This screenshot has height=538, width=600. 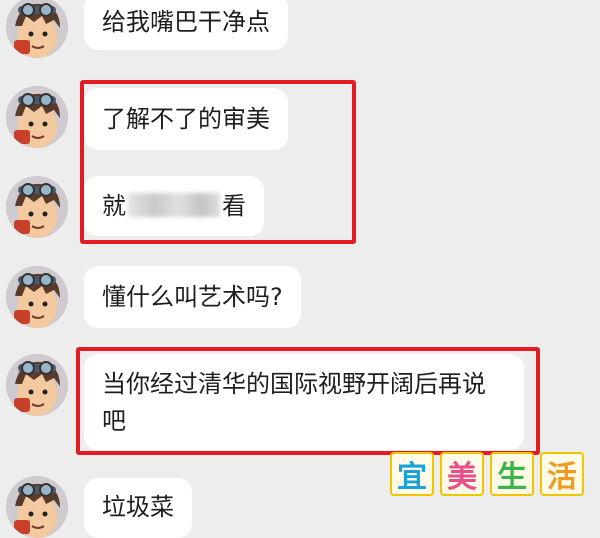 I want to click on message-text: 看, so click(x=234, y=206).